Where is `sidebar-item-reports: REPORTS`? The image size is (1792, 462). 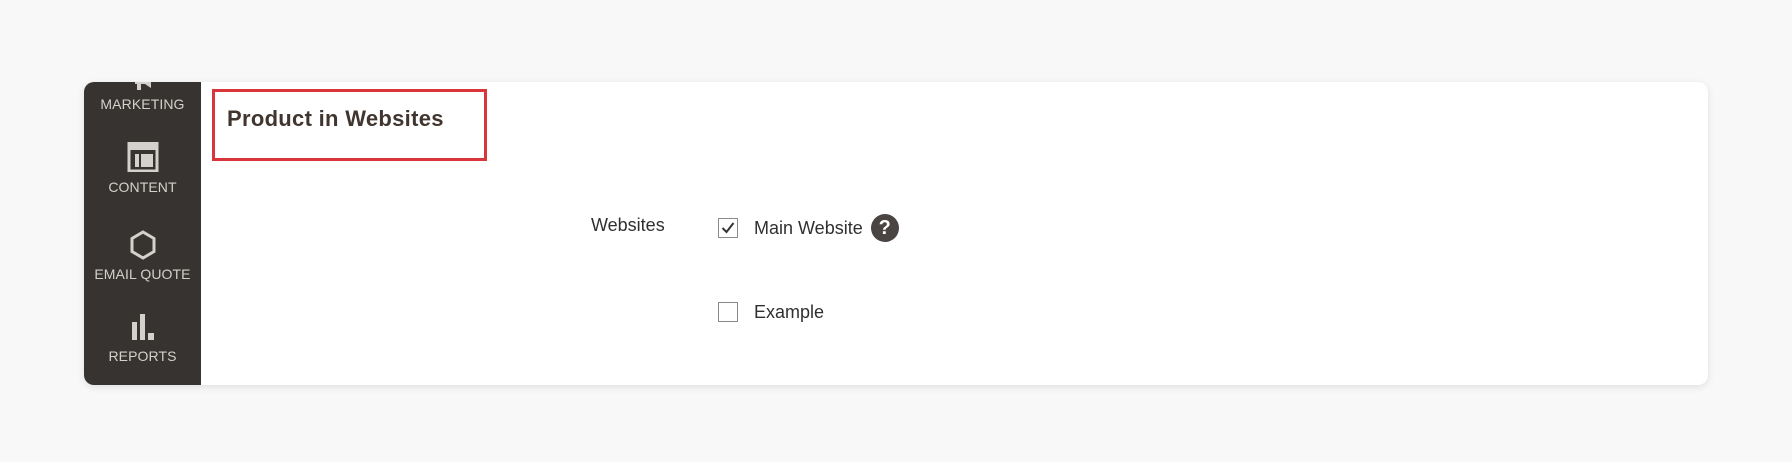 sidebar-item-reports: REPORTS is located at coordinates (142, 339).